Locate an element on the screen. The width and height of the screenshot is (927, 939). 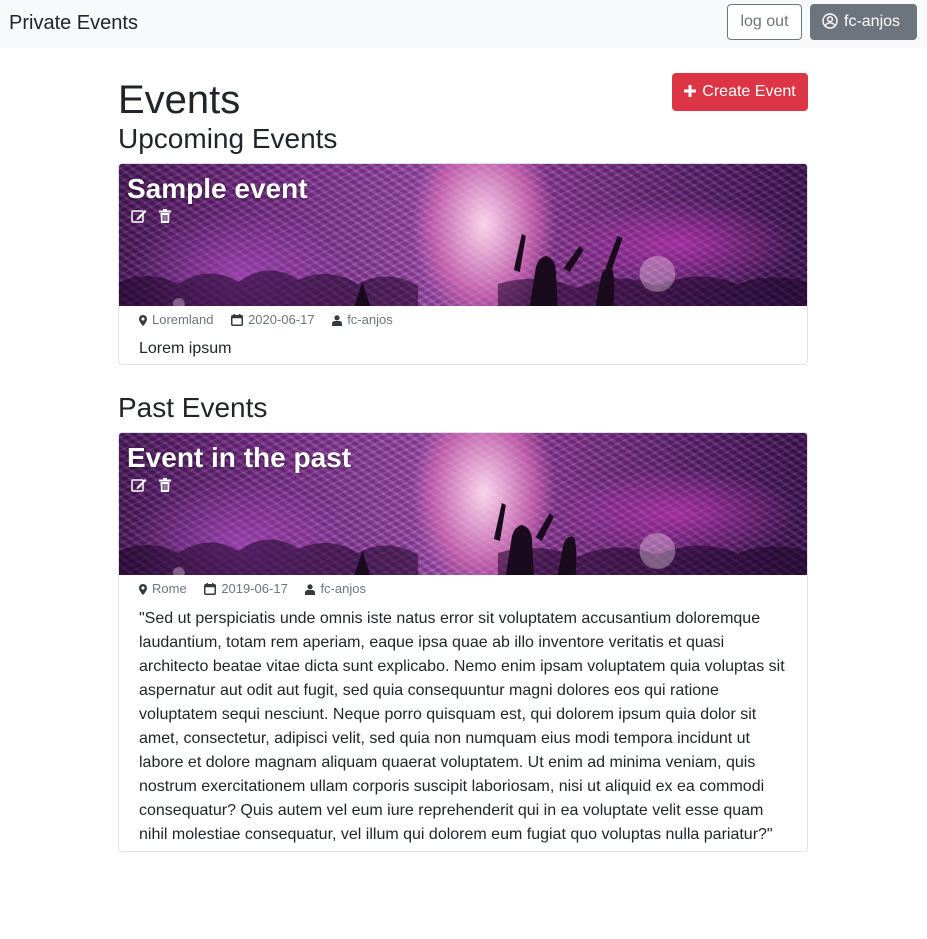
create-event-label: Create Event is located at coordinates (749, 91).